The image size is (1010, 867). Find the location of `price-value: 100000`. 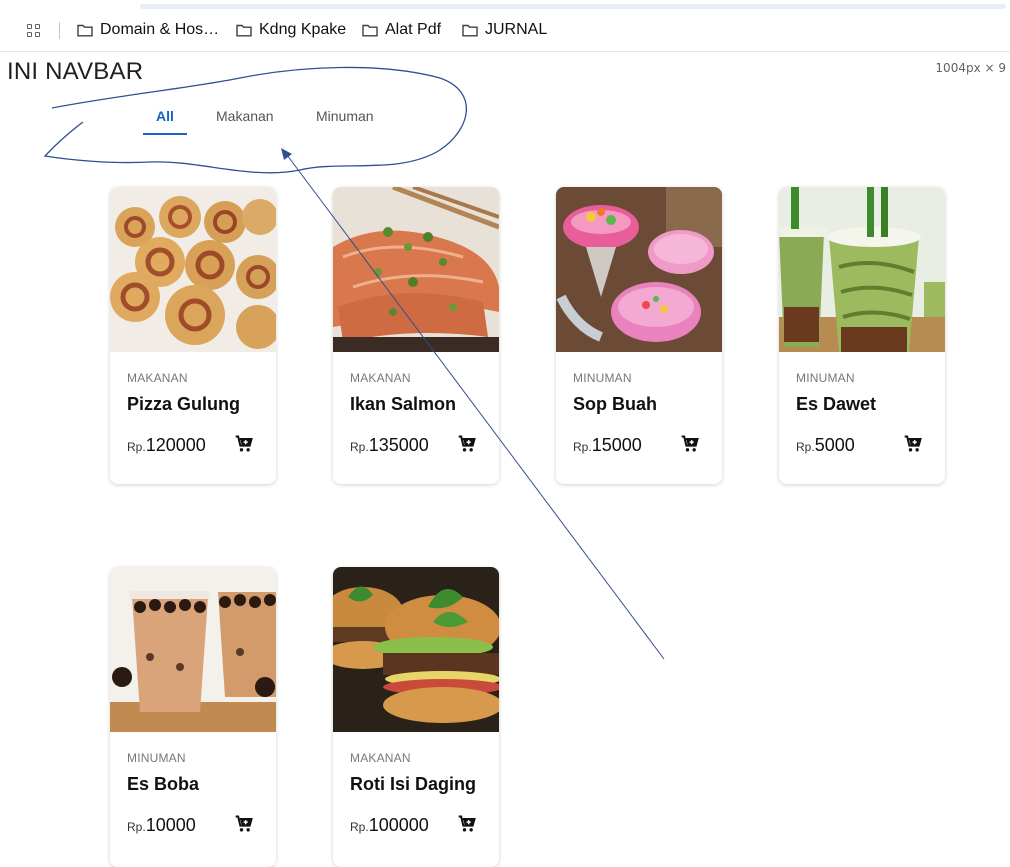

price-value: 100000 is located at coordinates (398, 825).